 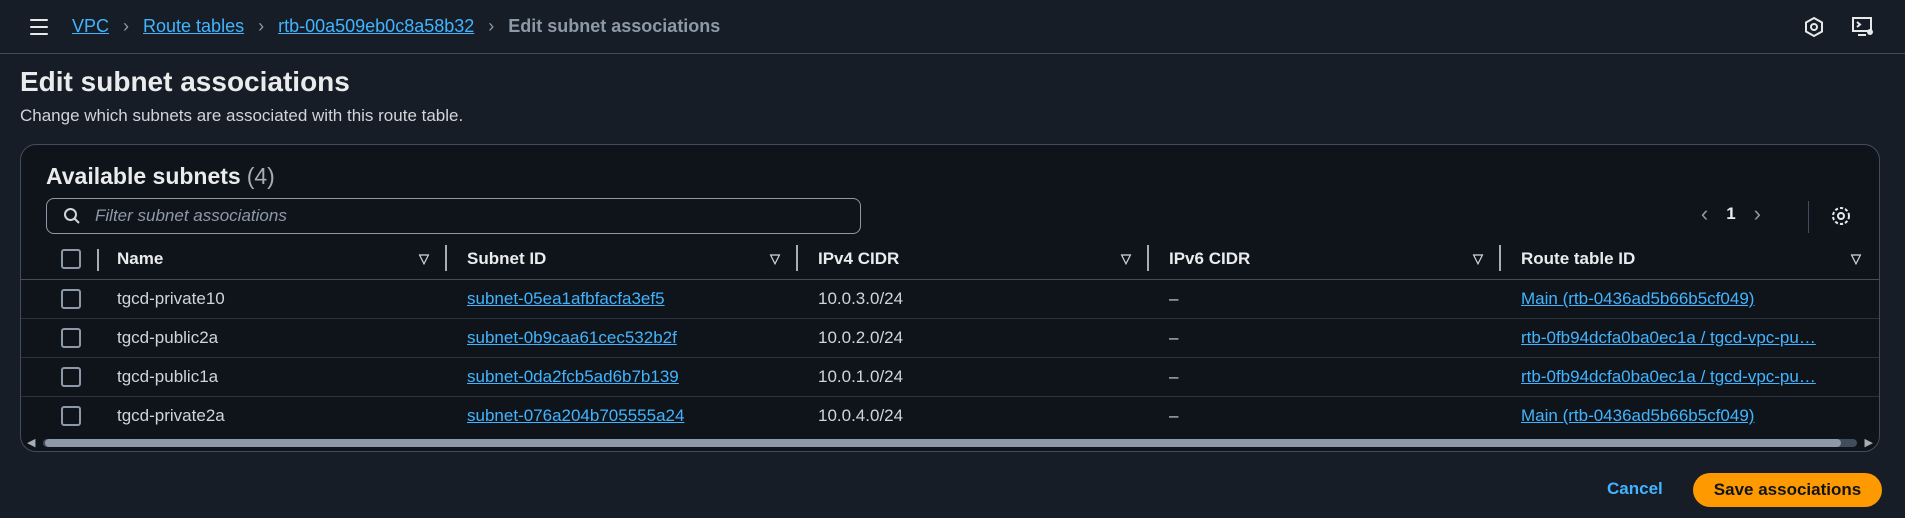 I want to click on panel-title: Available subnets (4), so click(x=160, y=176).